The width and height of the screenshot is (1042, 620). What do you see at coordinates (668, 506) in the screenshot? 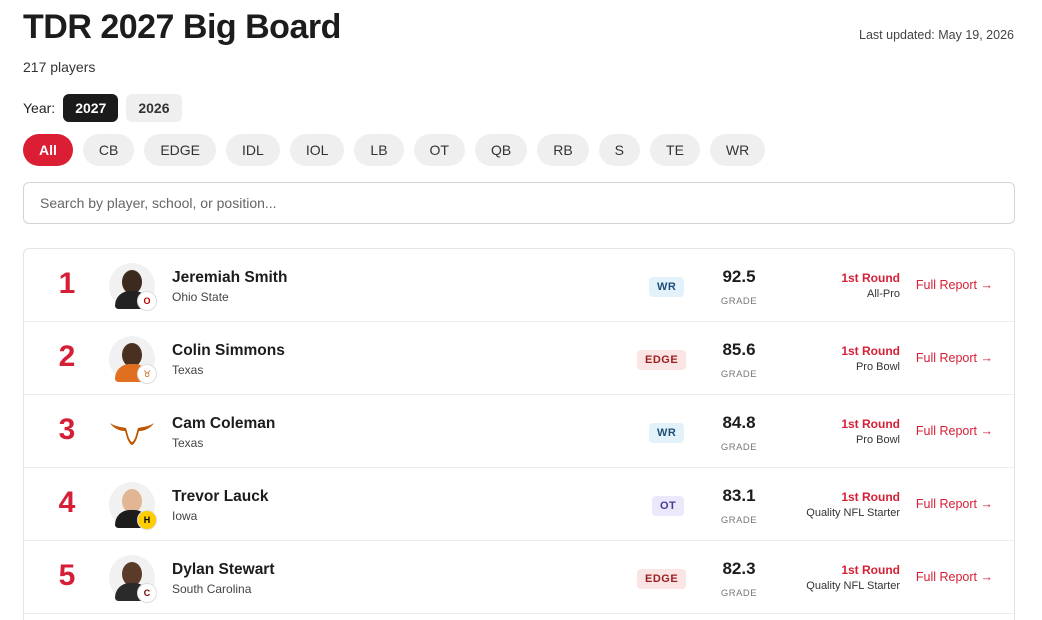
I see `position-badge: OT` at bounding box center [668, 506].